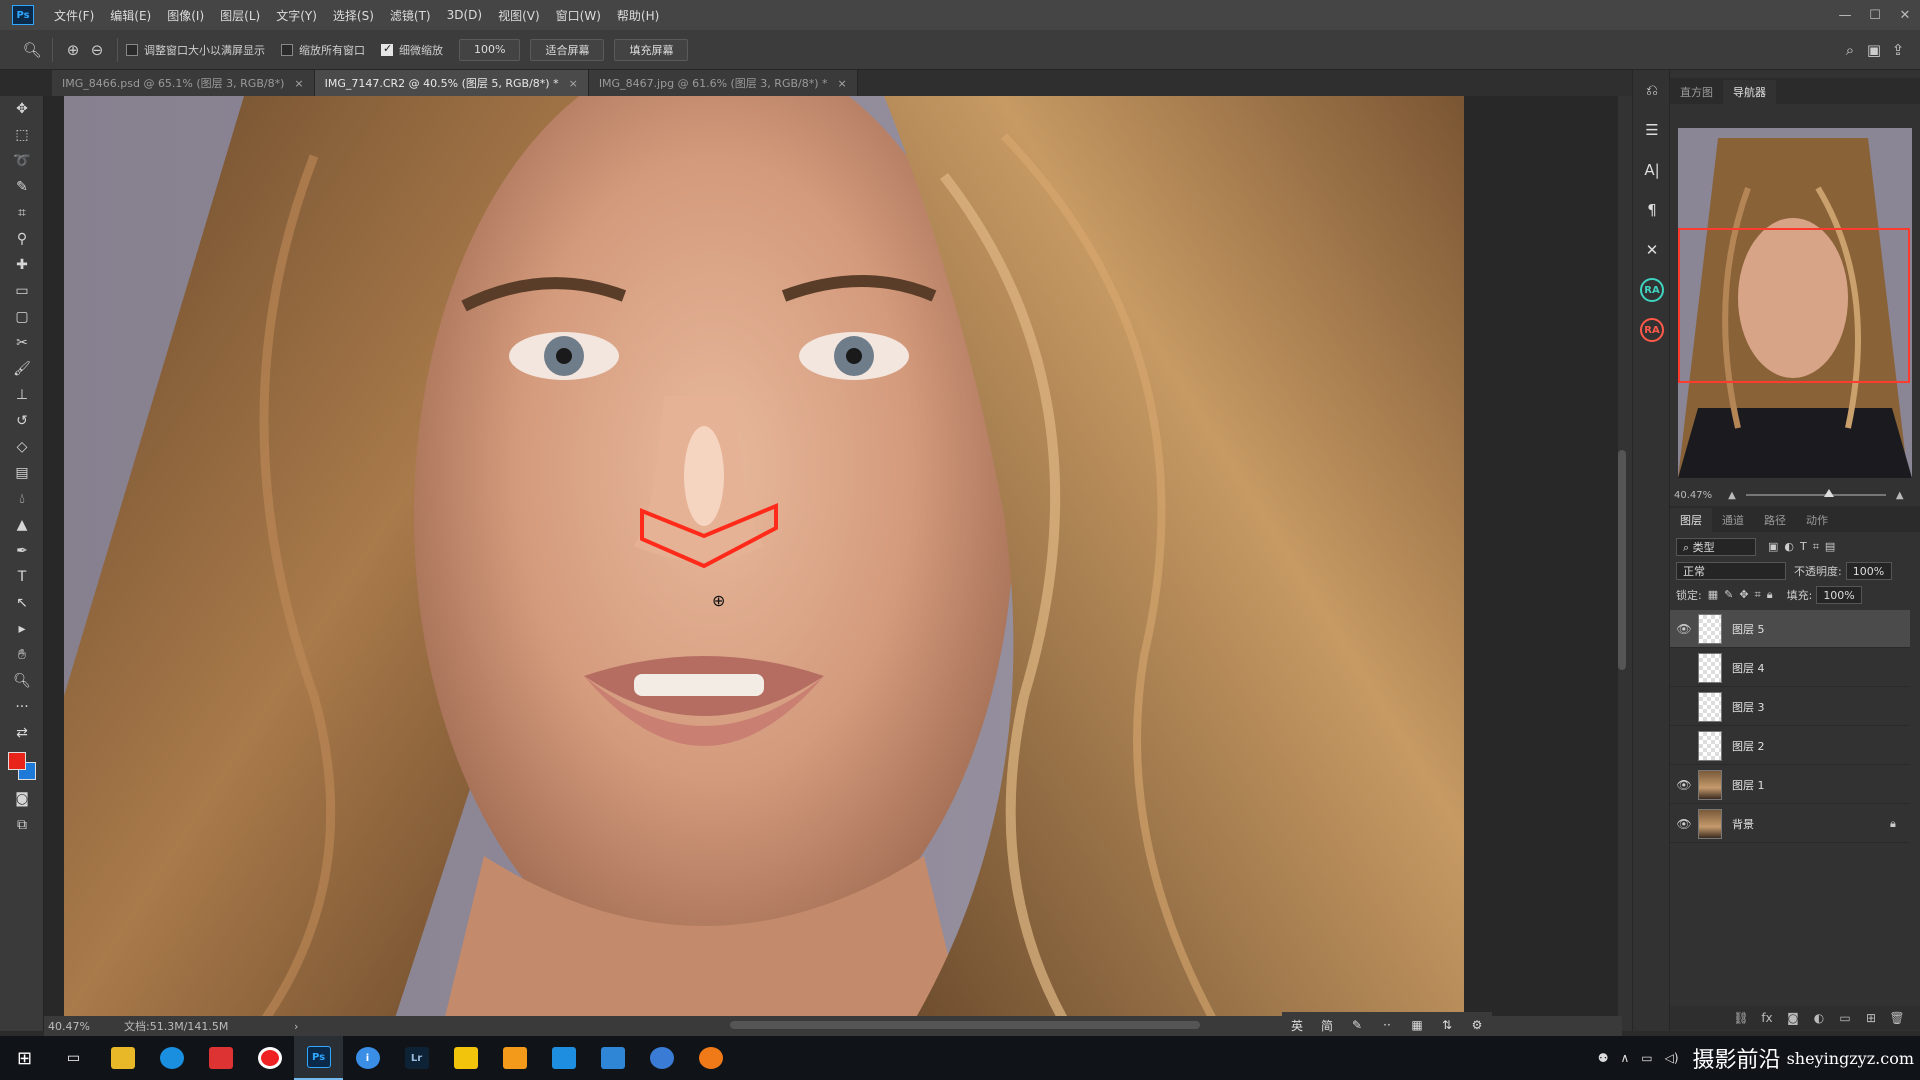  Describe the element at coordinates (1794, 305) in the screenshot. I see `navigator-view-box` at that location.